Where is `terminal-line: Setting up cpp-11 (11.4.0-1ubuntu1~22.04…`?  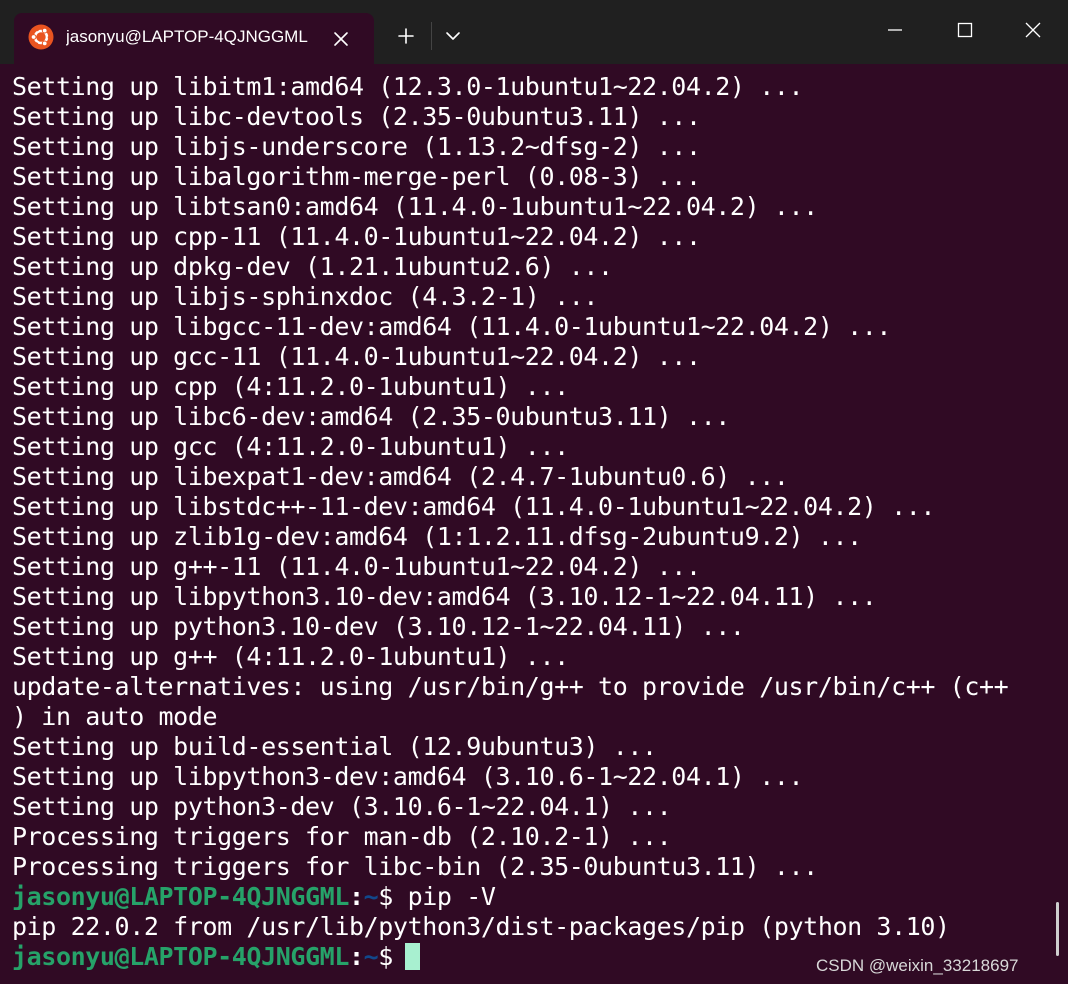
terminal-line: Setting up cpp-11 (11.4.0-1ubuntu1~22.04… is located at coordinates (356, 236).